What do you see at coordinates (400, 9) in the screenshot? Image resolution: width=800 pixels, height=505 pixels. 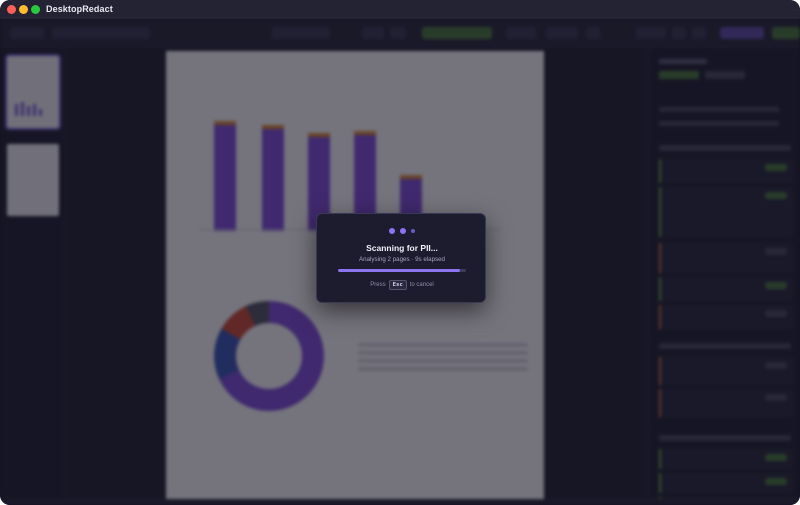 I see `title-bar: DesktopRedact` at bounding box center [400, 9].